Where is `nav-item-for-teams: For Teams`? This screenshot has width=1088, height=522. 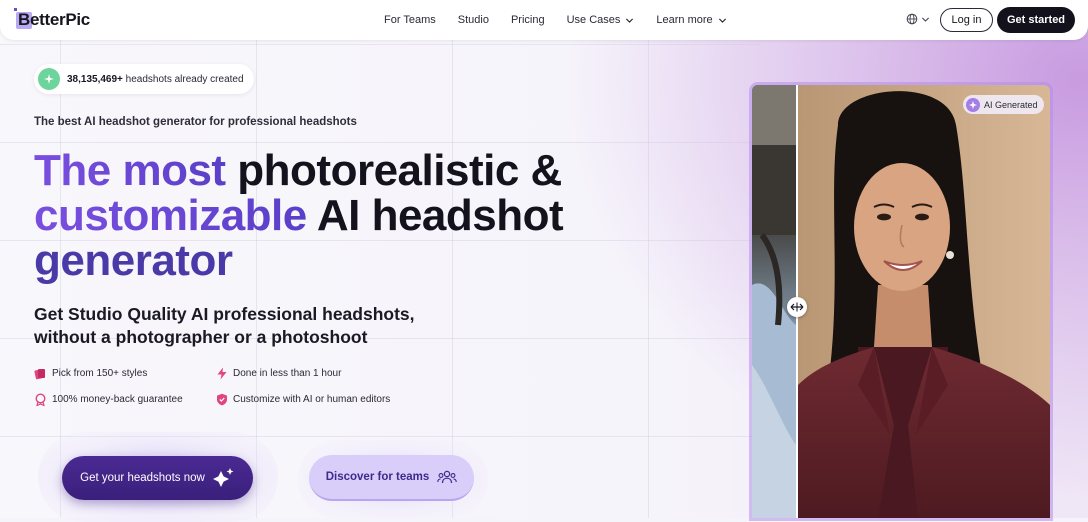 nav-item-for-teams: For Teams is located at coordinates (410, 20).